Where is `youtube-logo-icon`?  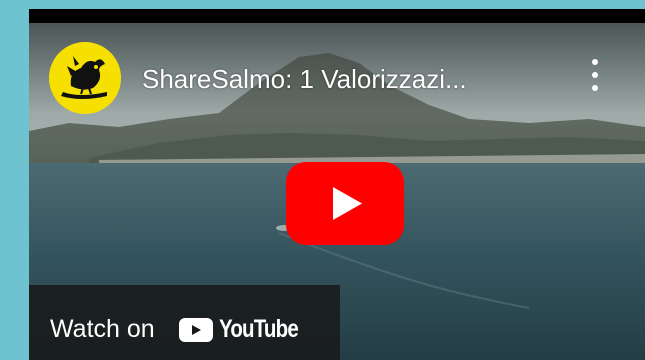 youtube-logo-icon is located at coordinates (195, 329).